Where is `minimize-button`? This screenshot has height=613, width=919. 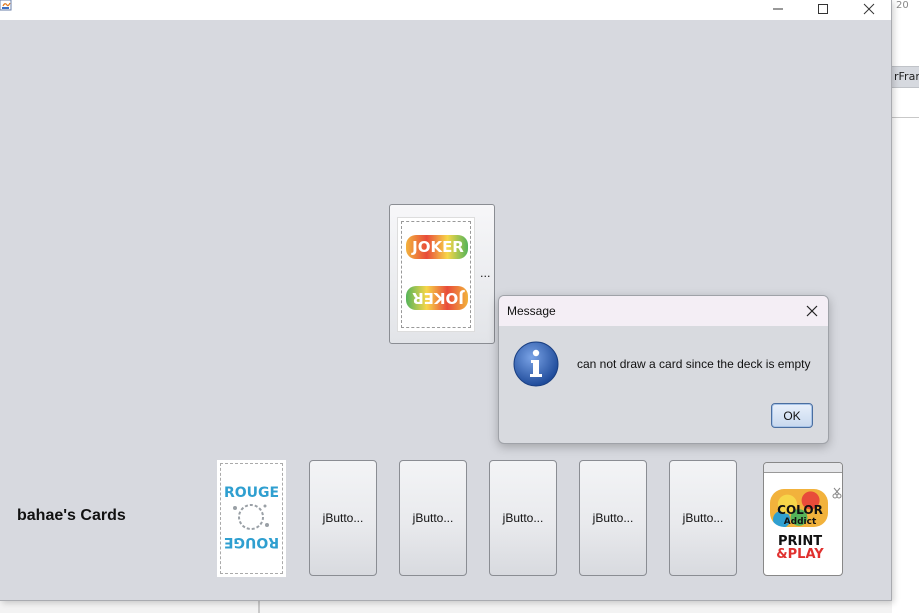 minimize-button is located at coordinates (778, 9).